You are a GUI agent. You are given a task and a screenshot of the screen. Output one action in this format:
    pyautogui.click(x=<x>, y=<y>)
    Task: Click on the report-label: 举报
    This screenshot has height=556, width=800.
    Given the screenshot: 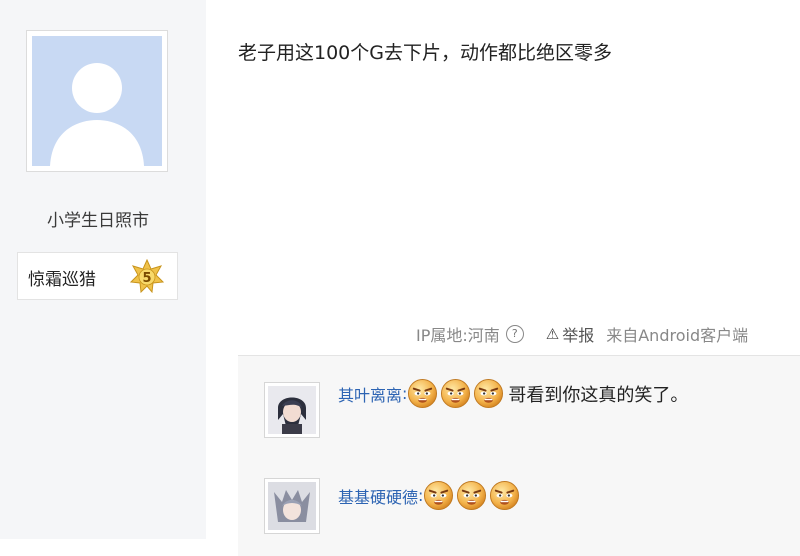 What is the action you would take?
    pyautogui.click(x=578, y=335)
    